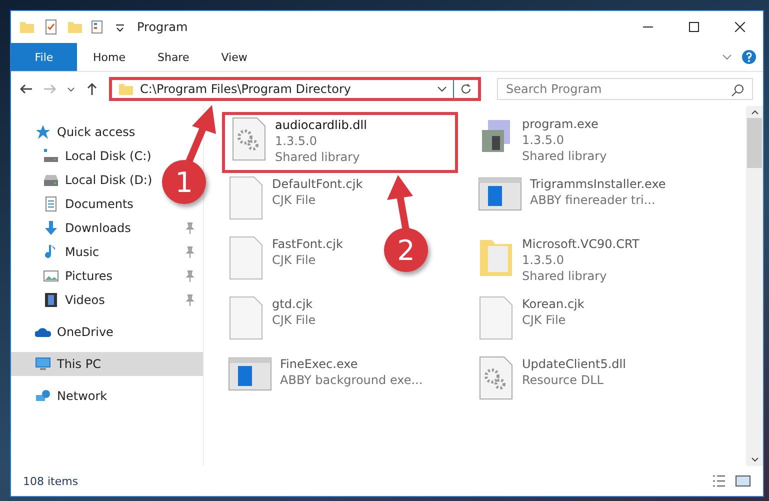  I want to click on scrollbar, so click(754, 286).